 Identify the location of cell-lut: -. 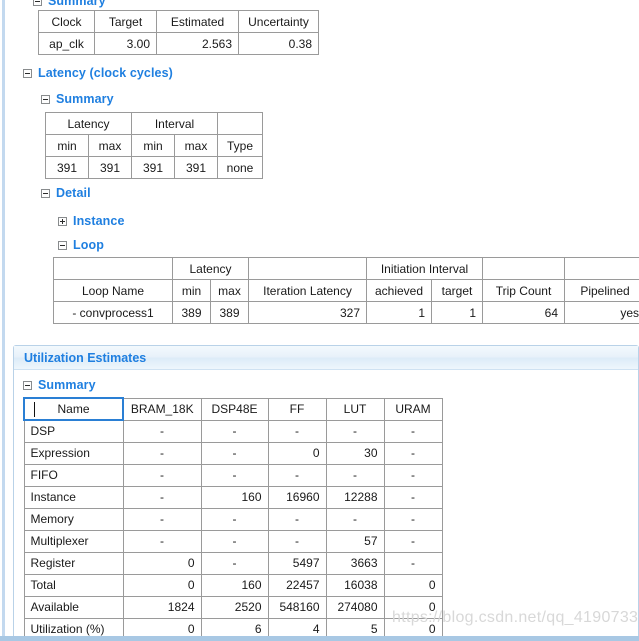
(355, 475).